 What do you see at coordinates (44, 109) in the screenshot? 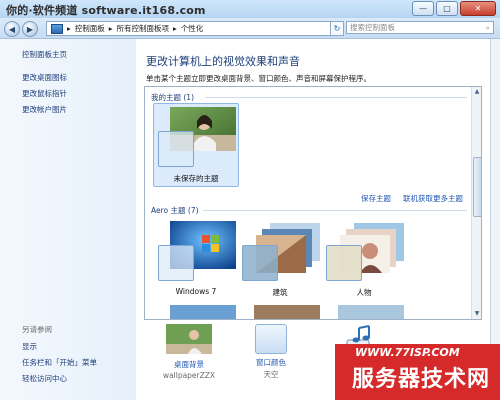
I see `sidebar-item-change-account-picture: 更改帐户图片` at bounding box center [44, 109].